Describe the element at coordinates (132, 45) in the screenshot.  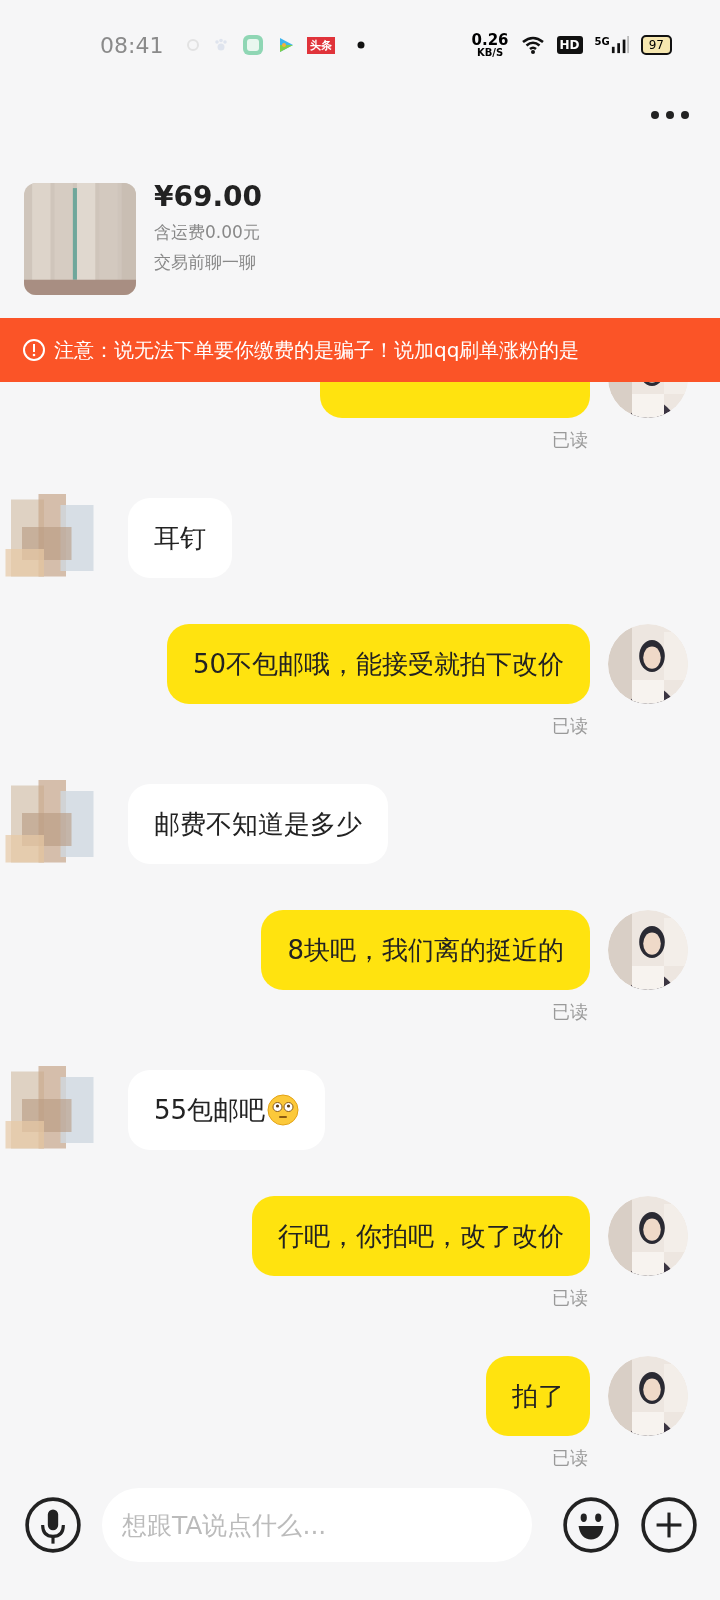
I see `status-time: 08:41` at that location.